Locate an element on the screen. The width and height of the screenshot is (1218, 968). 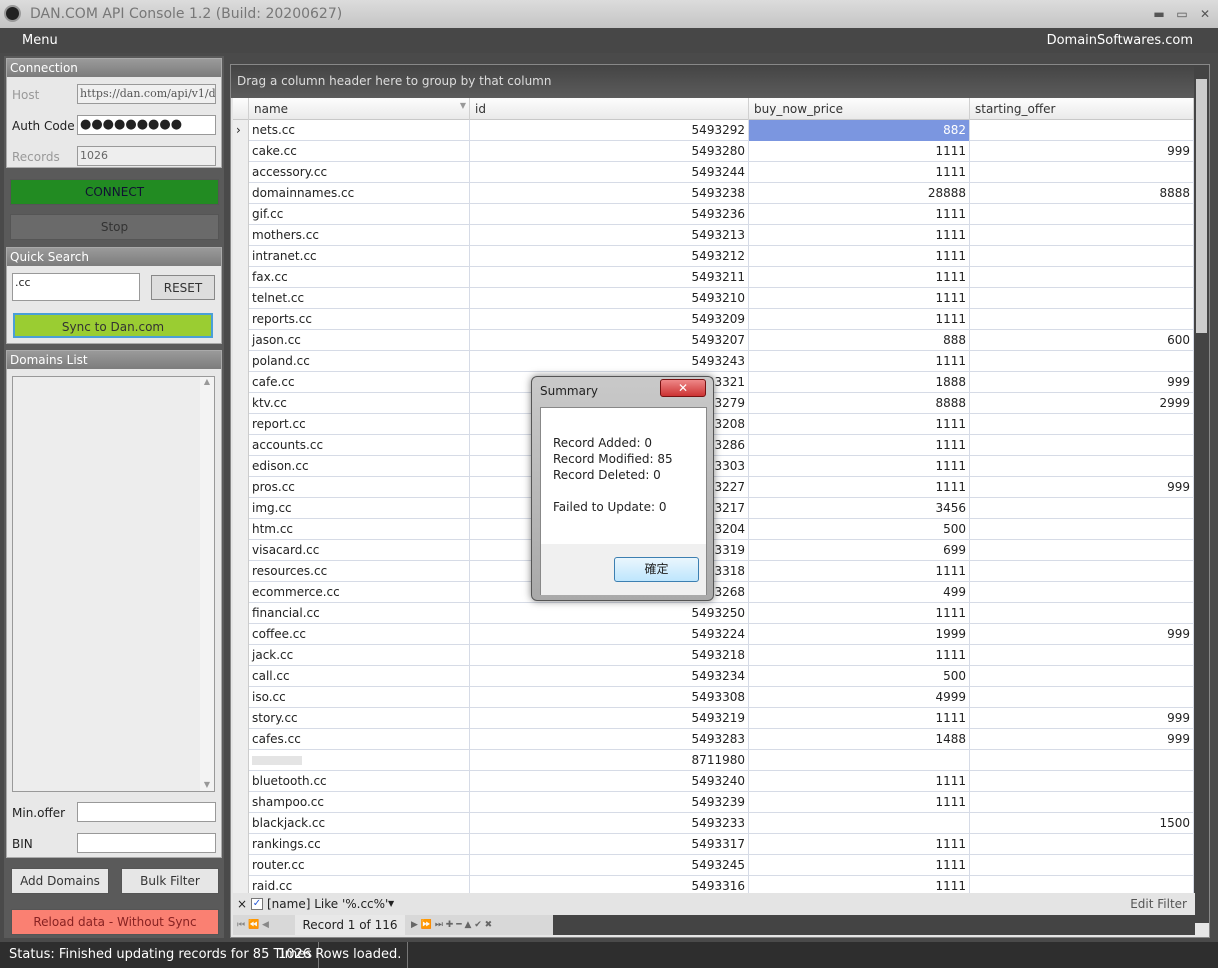
table-row: reports.cc 5493209 1111 is located at coordinates (714, 319).